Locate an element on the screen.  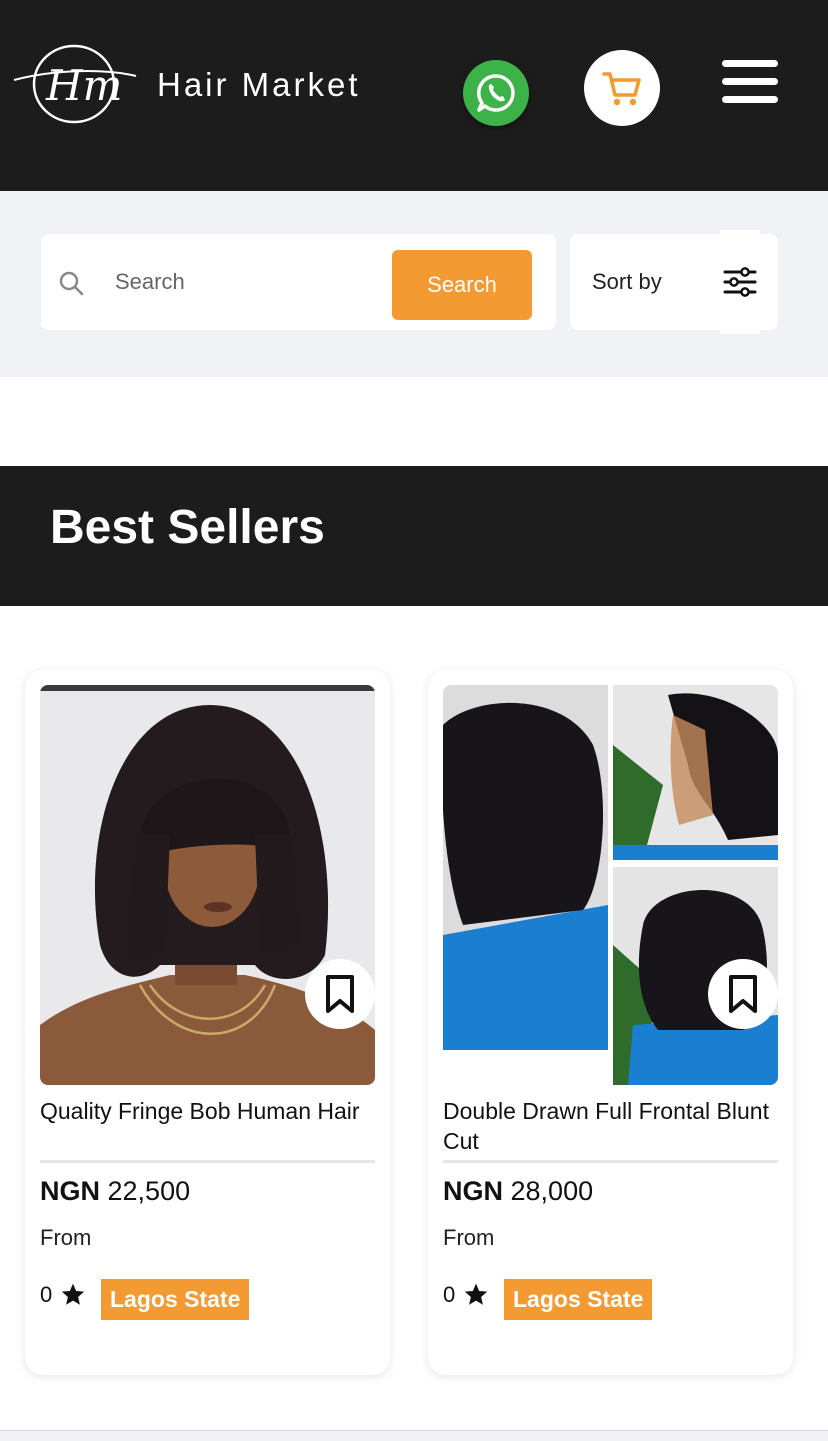
cart-icon is located at coordinates (621, 89).